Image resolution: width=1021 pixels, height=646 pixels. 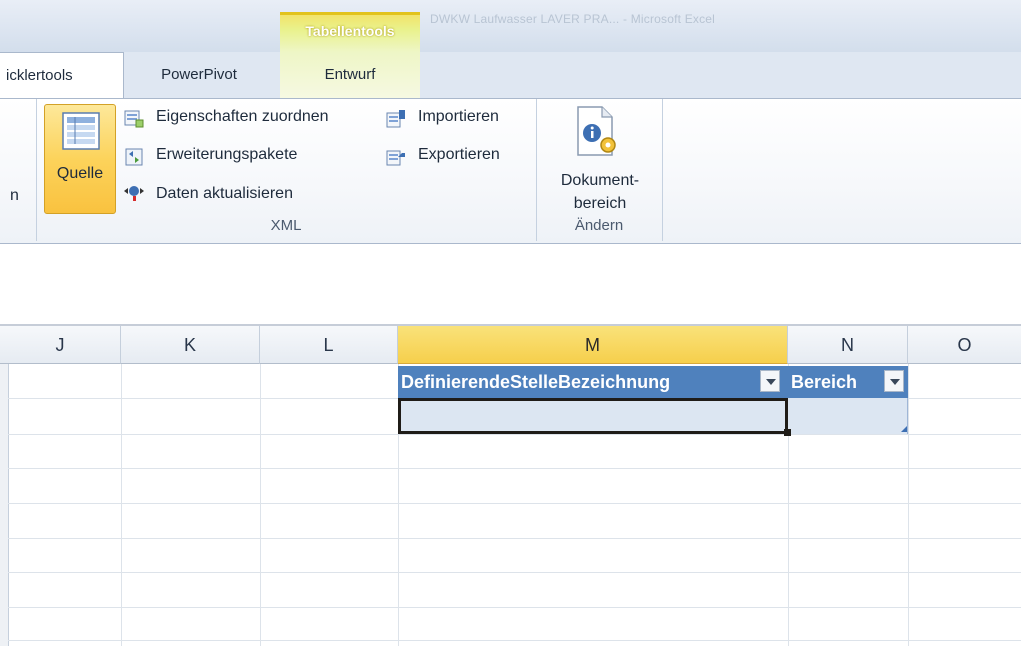 What do you see at coordinates (224, 194) in the screenshot?
I see `refresh-data-button: Daten aktualisieren` at bounding box center [224, 194].